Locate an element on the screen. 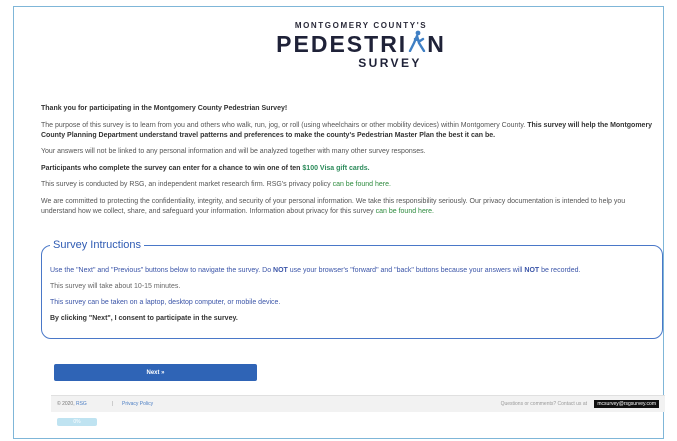  next-button: Next » is located at coordinates (155, 372).